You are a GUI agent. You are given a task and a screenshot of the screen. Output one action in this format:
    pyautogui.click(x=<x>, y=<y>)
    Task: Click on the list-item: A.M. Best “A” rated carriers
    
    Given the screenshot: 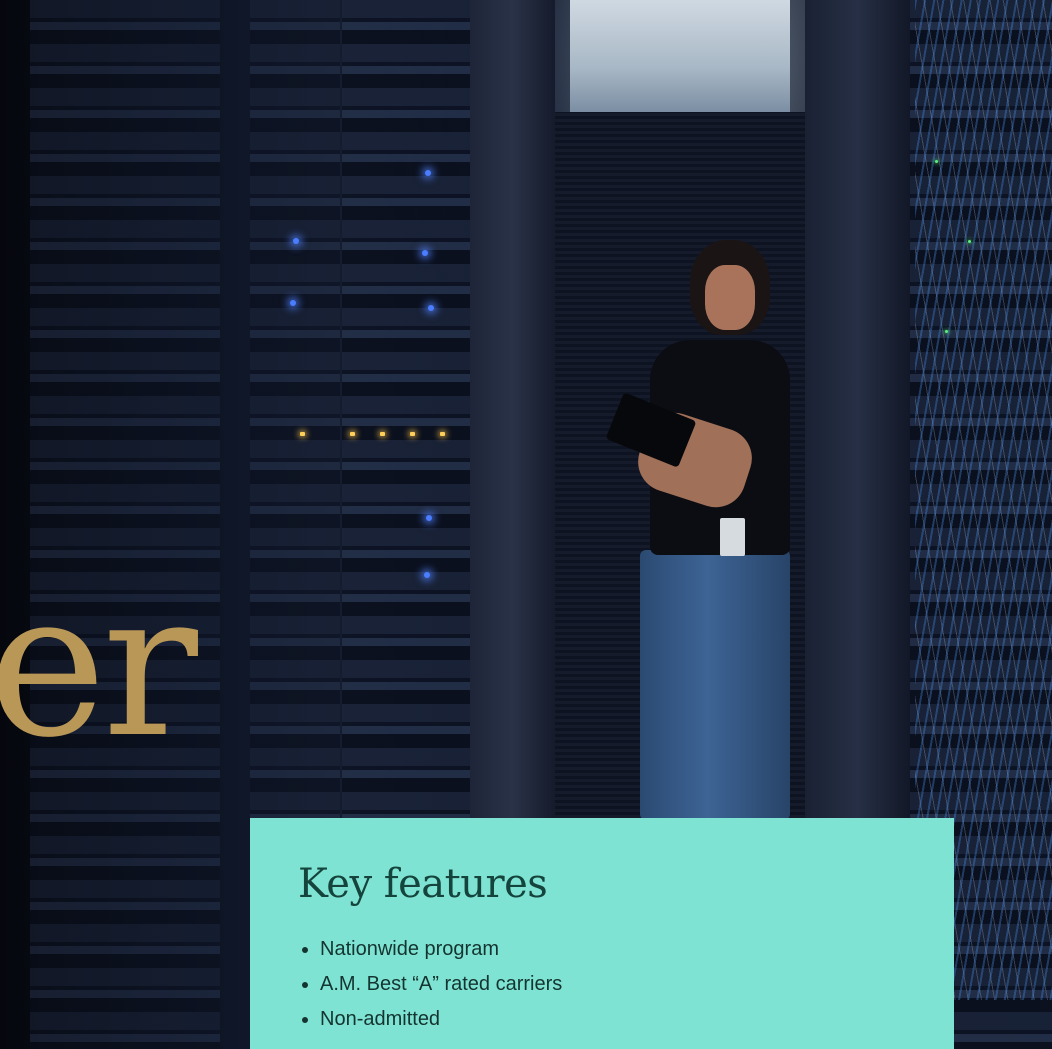 What is the action you would take?
    pyautogui.click(x=602, y=984)
    